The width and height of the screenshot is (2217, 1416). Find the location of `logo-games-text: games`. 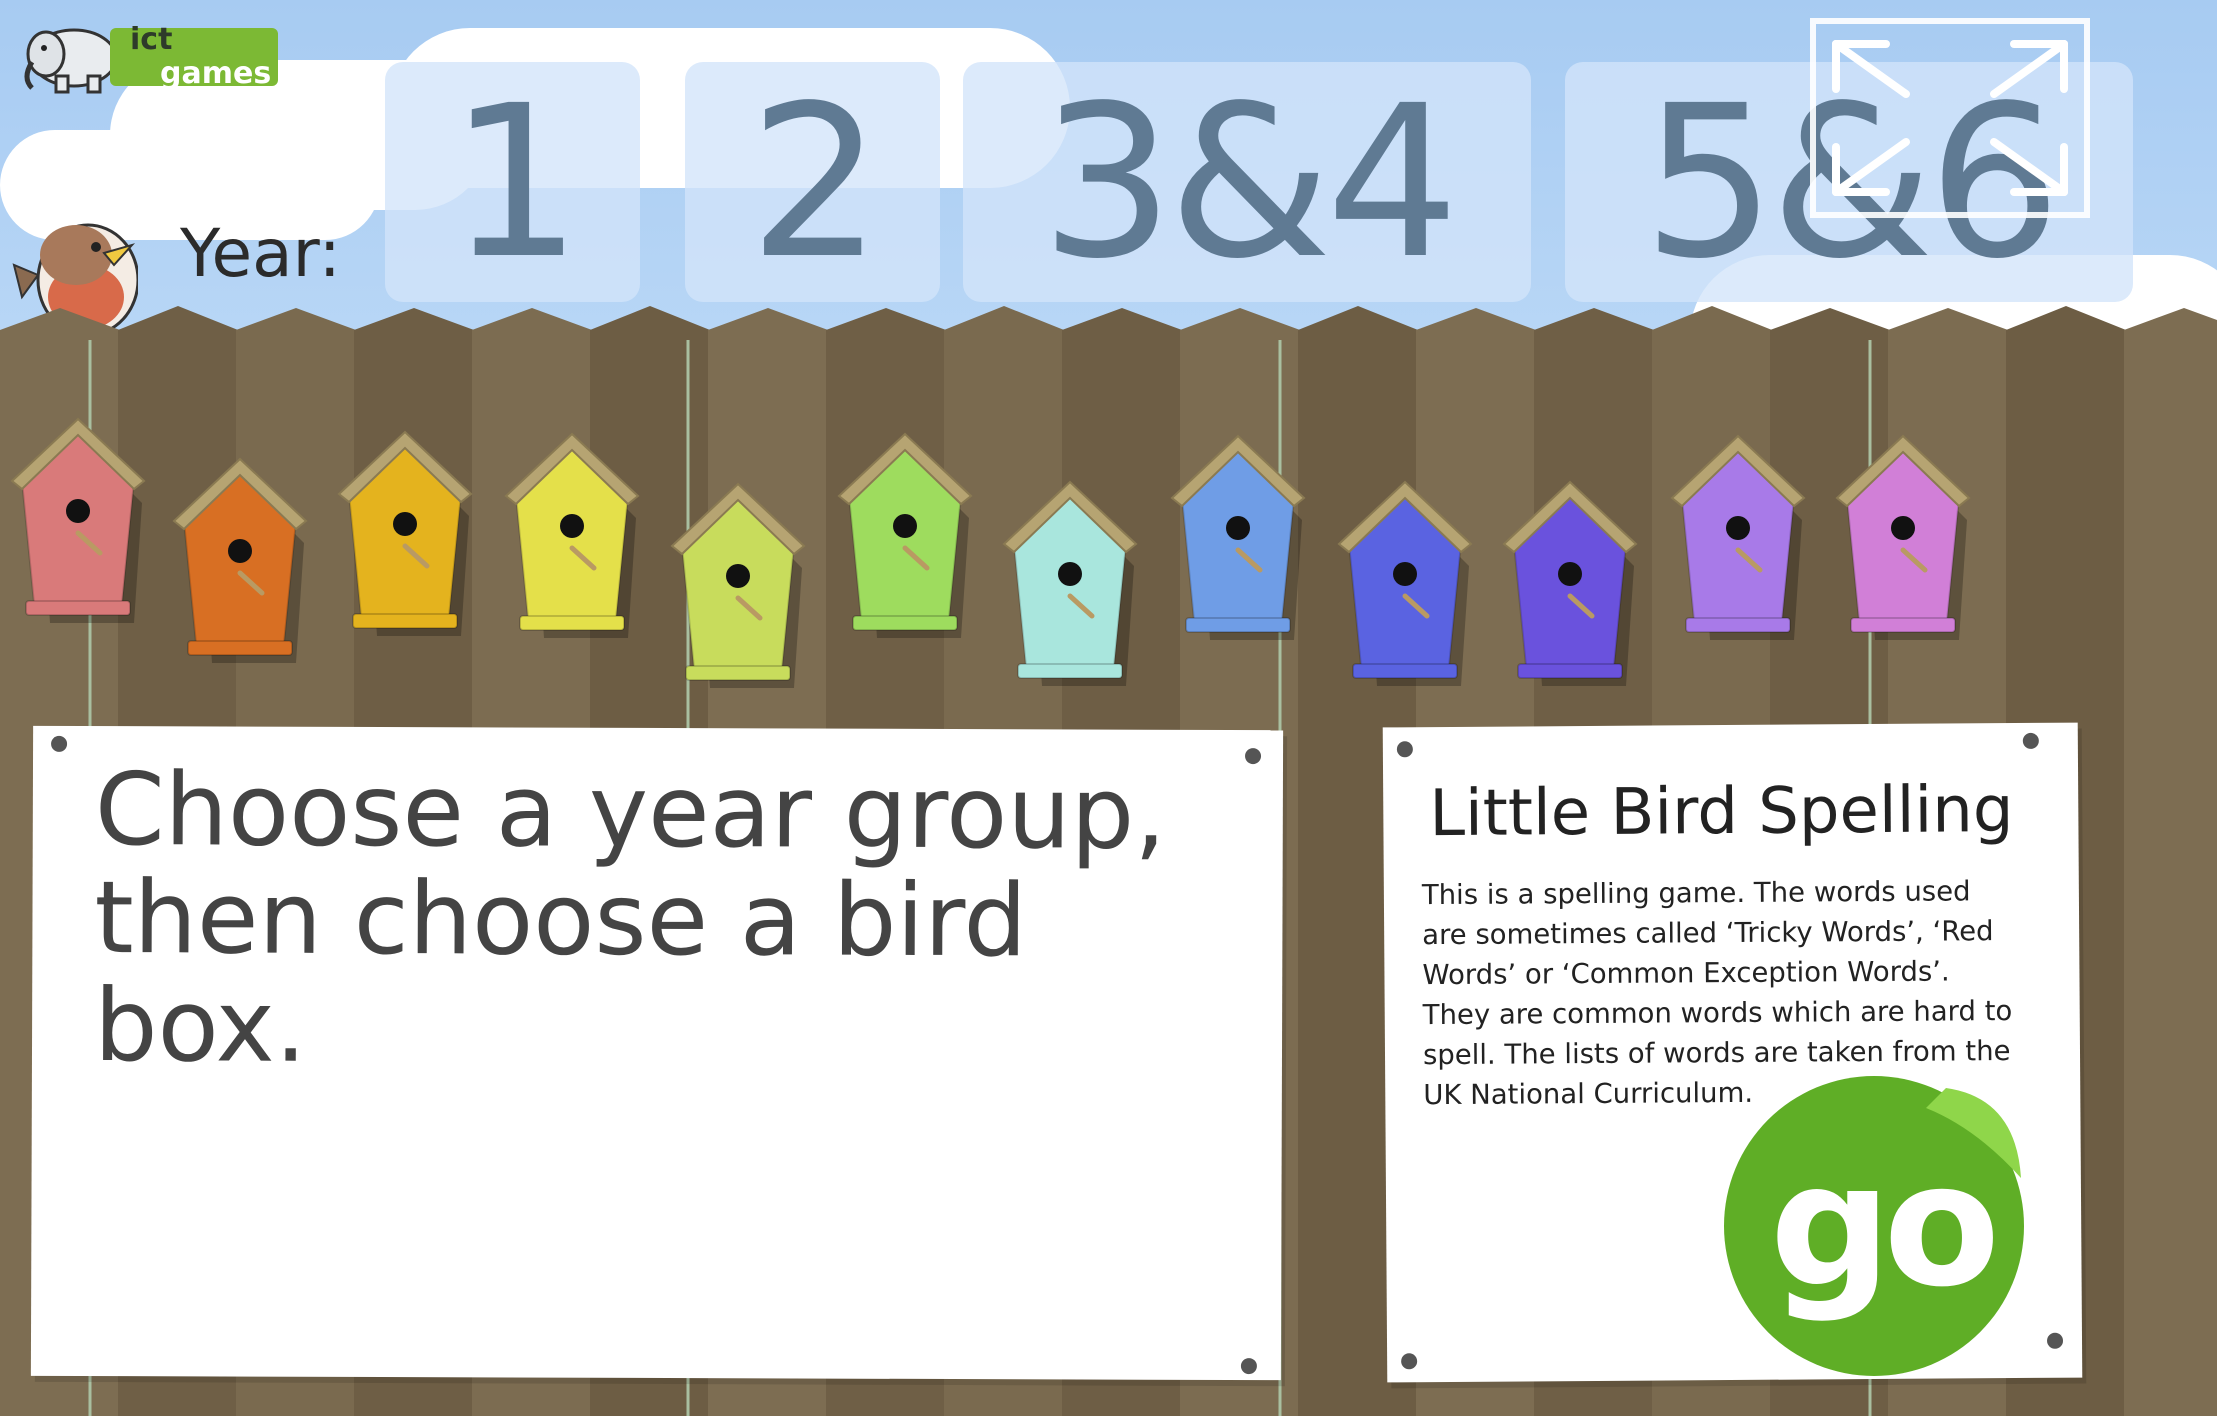

logo-games-text: games is located at coordinates (216, 73).